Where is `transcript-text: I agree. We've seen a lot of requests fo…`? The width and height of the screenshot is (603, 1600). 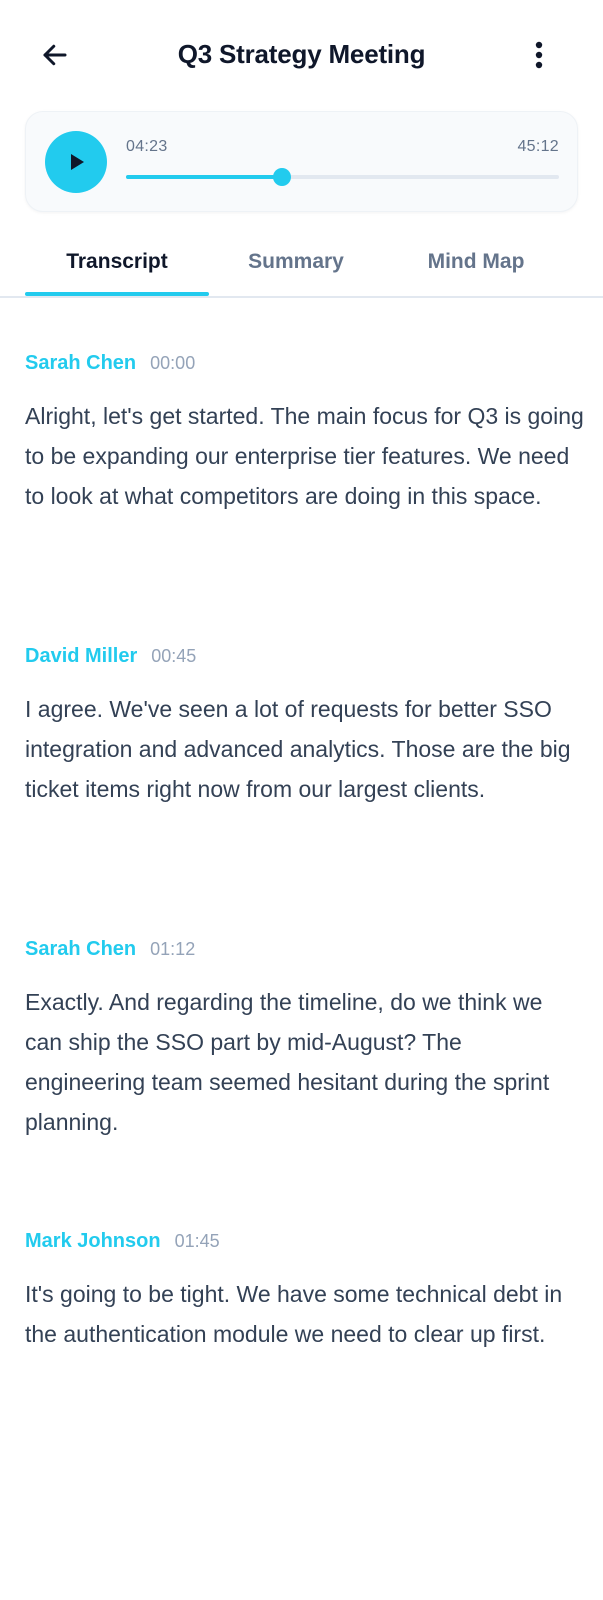
transcript-text: I agree. We've seen a lot of requests fo… is located at coordinates (298, 749).